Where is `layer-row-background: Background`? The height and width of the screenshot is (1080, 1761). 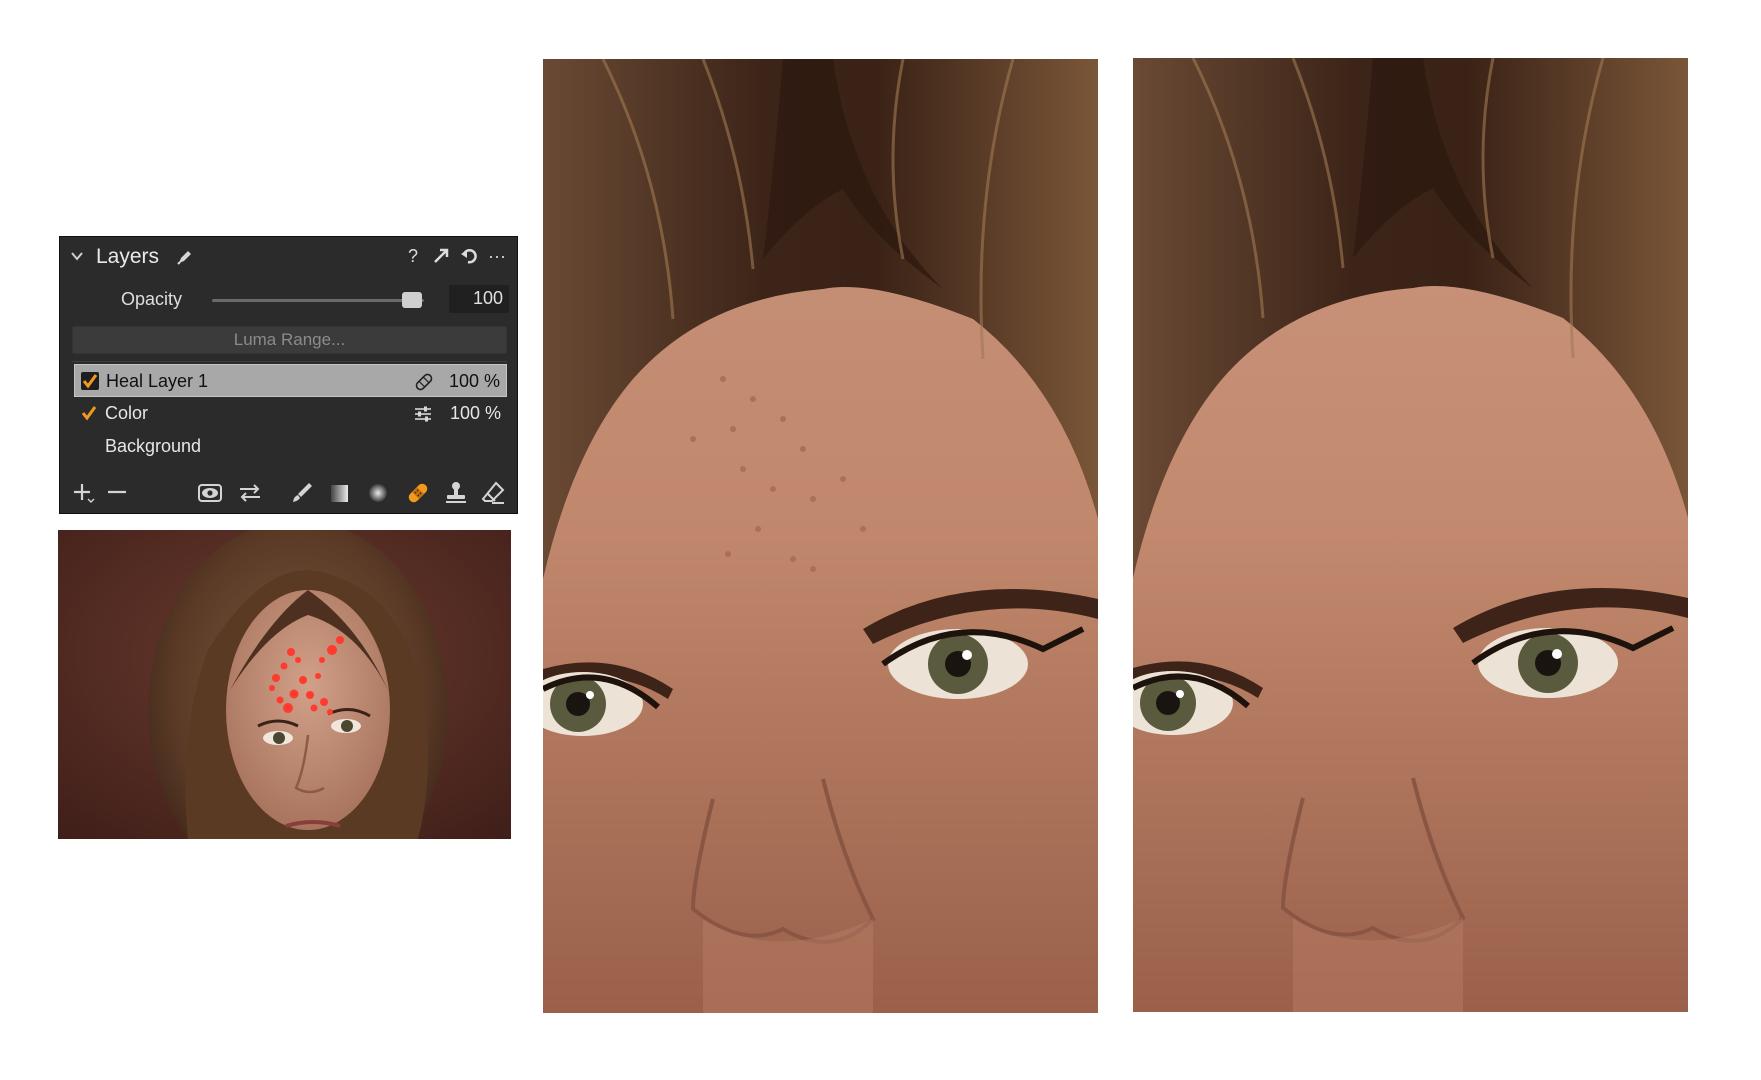 layer-row-background: Background is located at coordinates (290, 446).